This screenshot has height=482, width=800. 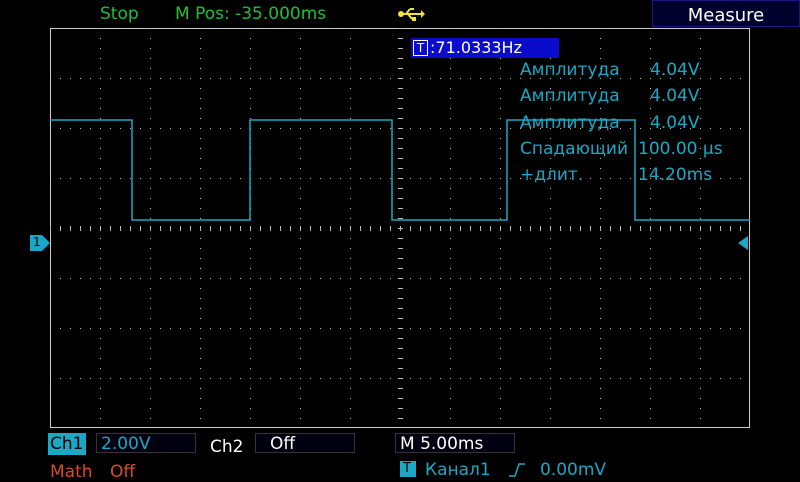 What do you see at coordinates (251, 14) in the screenshot?
I see `horizontal-position: M Pos: -35.000ms` at bounding box center [251, 14].